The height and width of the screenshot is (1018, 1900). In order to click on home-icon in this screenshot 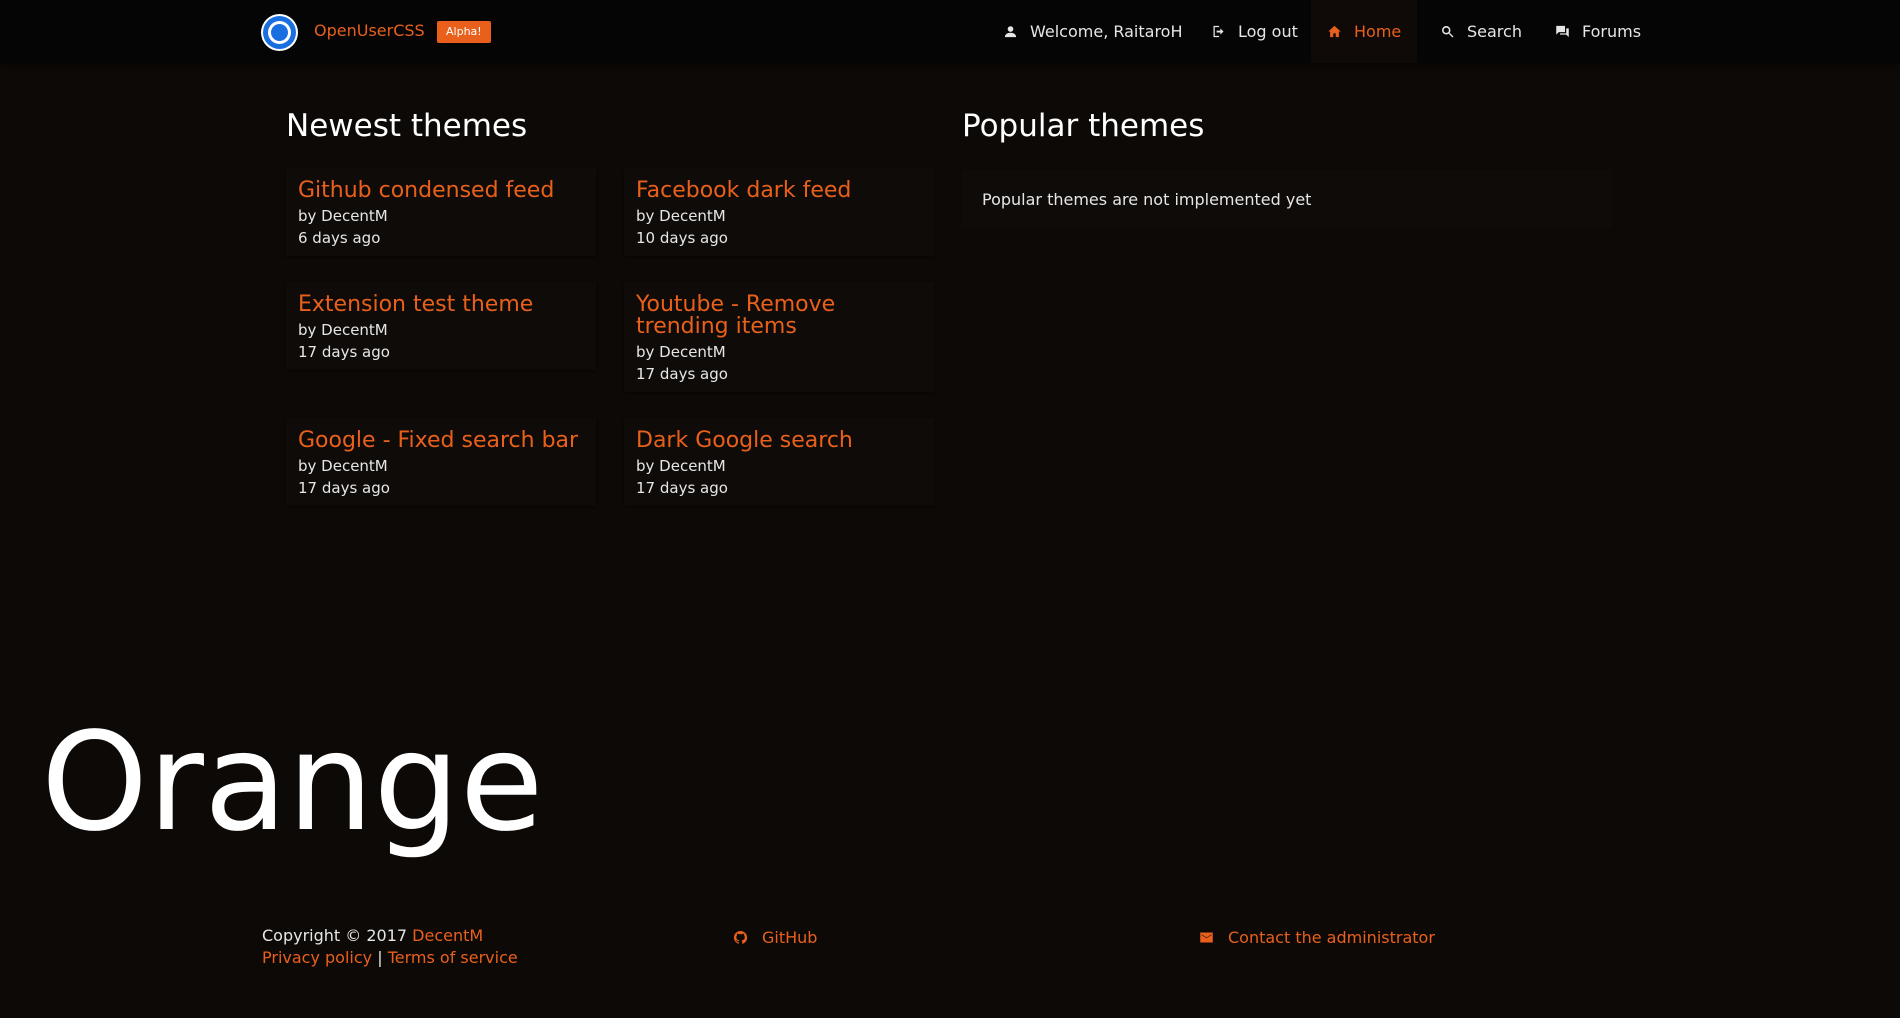, I will do `click(1334, 31)`.